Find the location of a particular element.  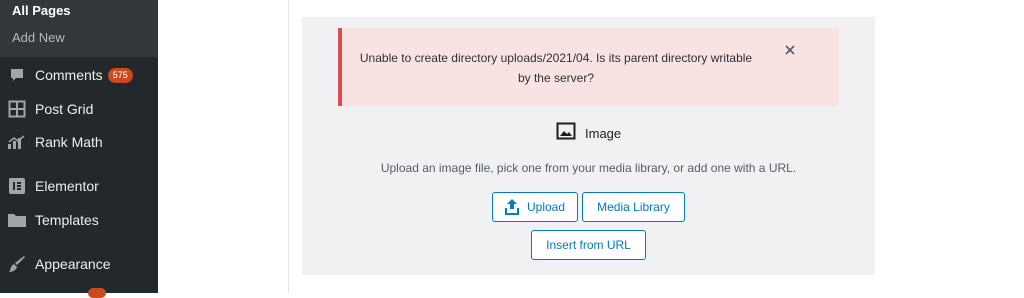

sidebar-item-label: Elementor is located at coordinates (67, 186).